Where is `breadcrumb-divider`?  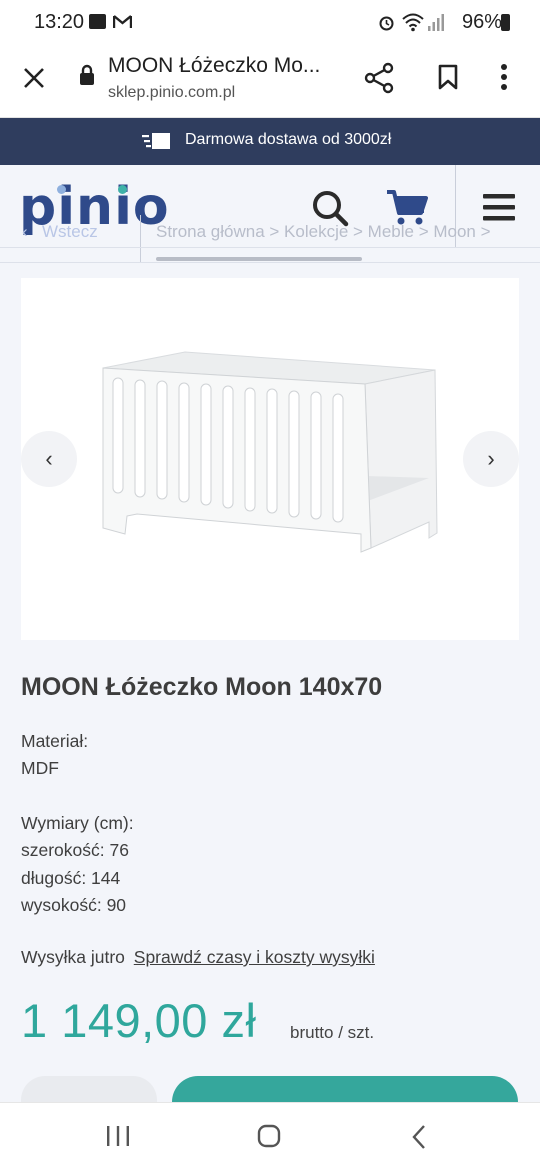
breadcrumb-divider is located at coordinates (140, 238).